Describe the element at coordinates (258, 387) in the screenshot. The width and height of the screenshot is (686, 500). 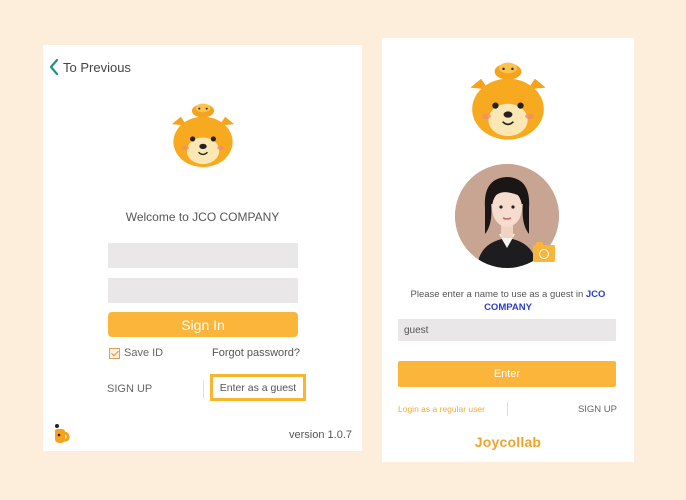
I see `enter-as-guest-button: Enter as a guest` at that location.